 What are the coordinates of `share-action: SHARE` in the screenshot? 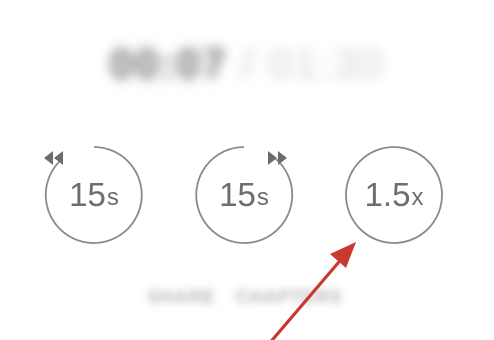 It's located at (181, 297).